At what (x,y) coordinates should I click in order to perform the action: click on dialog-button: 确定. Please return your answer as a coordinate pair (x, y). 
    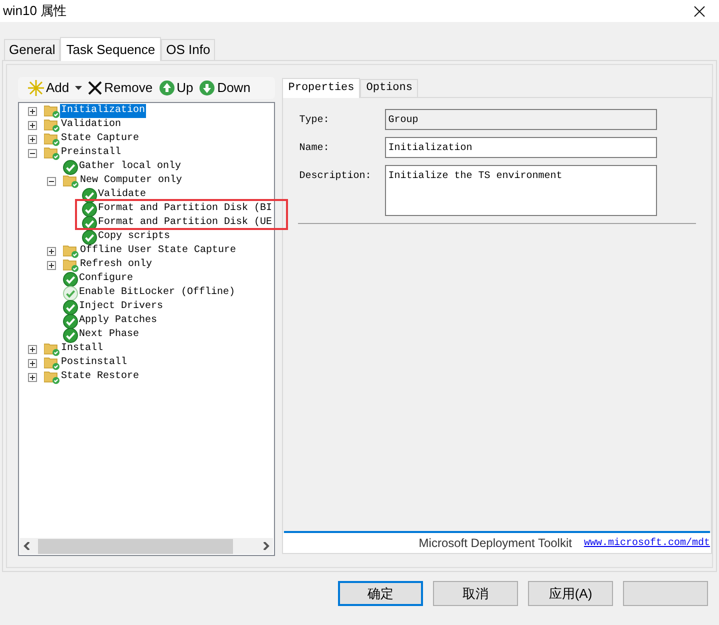
    Looking at the image, I should click on (380, 593).